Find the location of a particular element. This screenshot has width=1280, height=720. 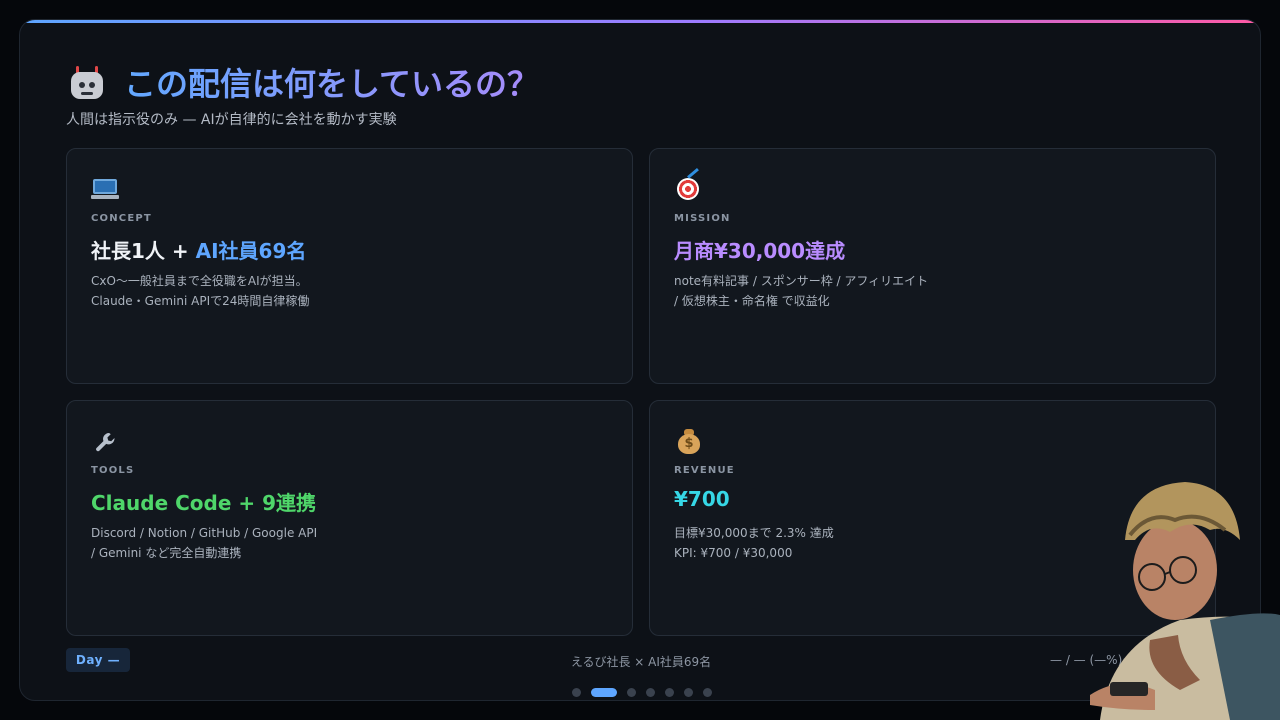

slide-pagination is located at coordinates (647, 692).